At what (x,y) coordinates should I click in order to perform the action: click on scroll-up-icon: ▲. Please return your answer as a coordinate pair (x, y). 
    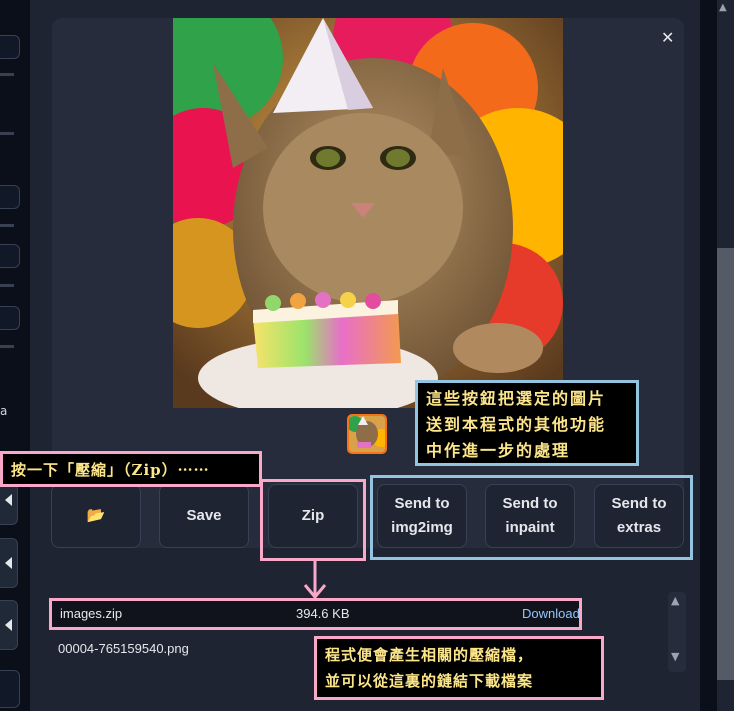
    Looking at the image, I should click on (723, 7).